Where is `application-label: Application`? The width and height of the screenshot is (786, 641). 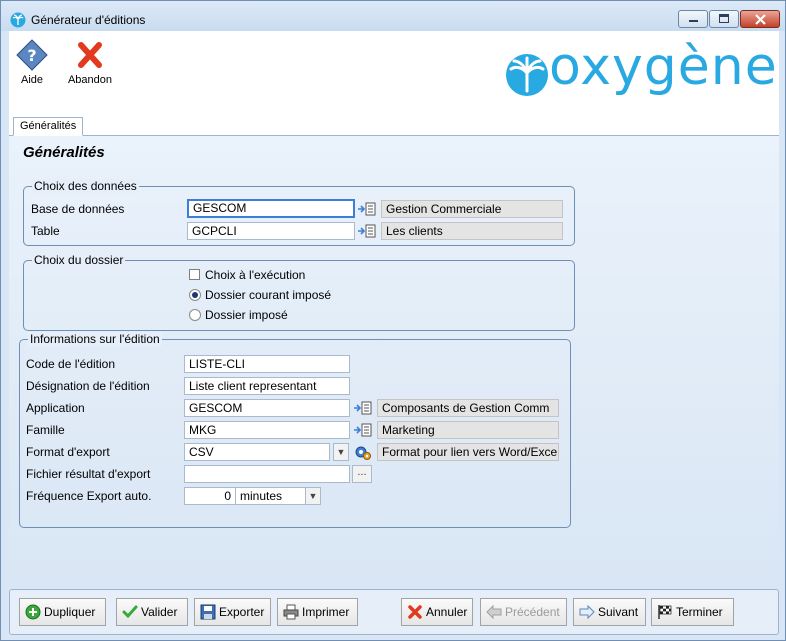 application-label: Application is located at coordinates (55, 408).